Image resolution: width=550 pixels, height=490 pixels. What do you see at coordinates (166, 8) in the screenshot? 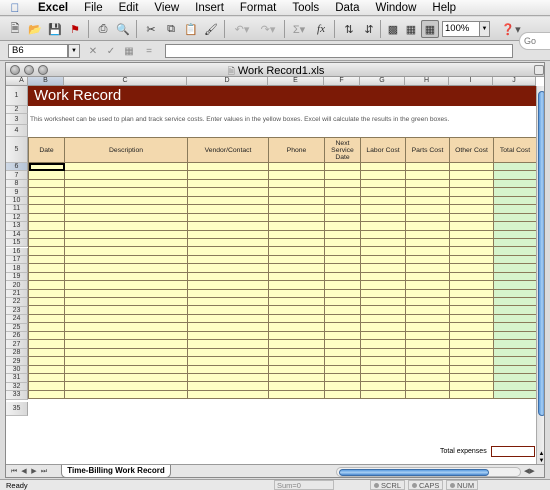
I see `menu-view: View` at bounding box center [166, 8].